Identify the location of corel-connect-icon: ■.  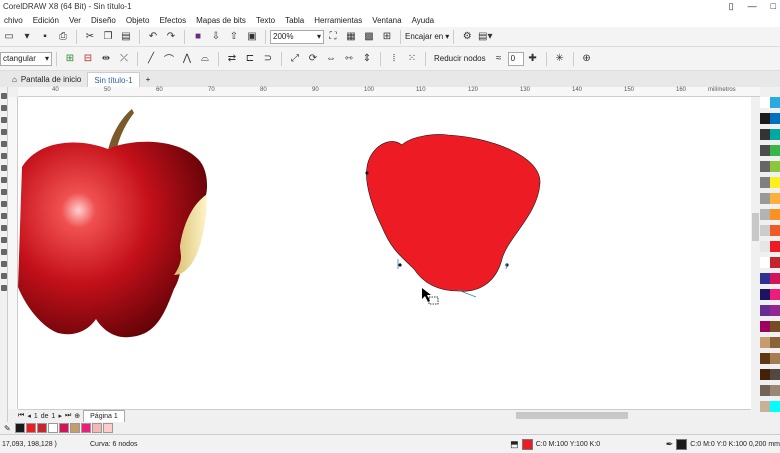
(198, 37).